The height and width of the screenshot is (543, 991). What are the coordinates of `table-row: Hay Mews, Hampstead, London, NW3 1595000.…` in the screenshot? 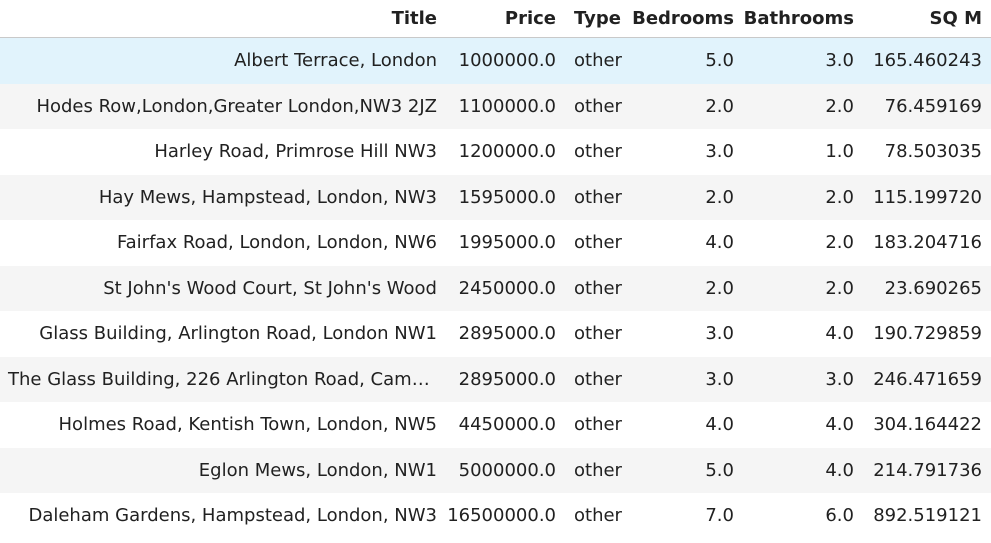 It's located at (495, 197).